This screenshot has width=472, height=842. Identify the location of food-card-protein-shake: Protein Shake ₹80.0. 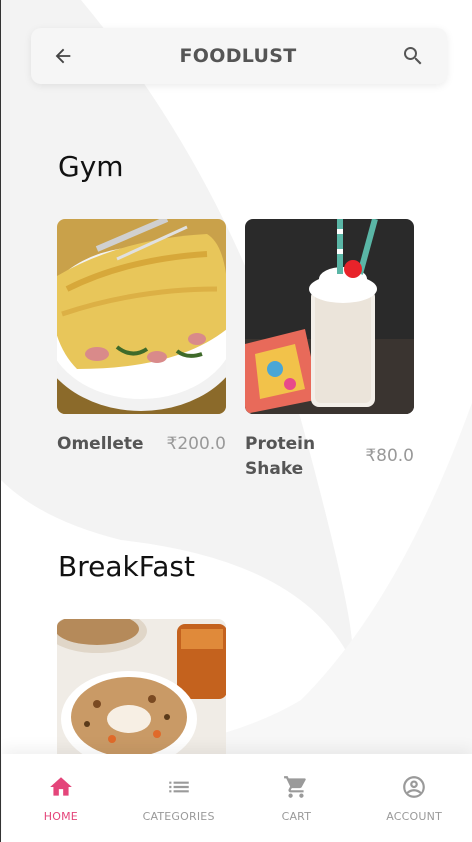
(329, 350).